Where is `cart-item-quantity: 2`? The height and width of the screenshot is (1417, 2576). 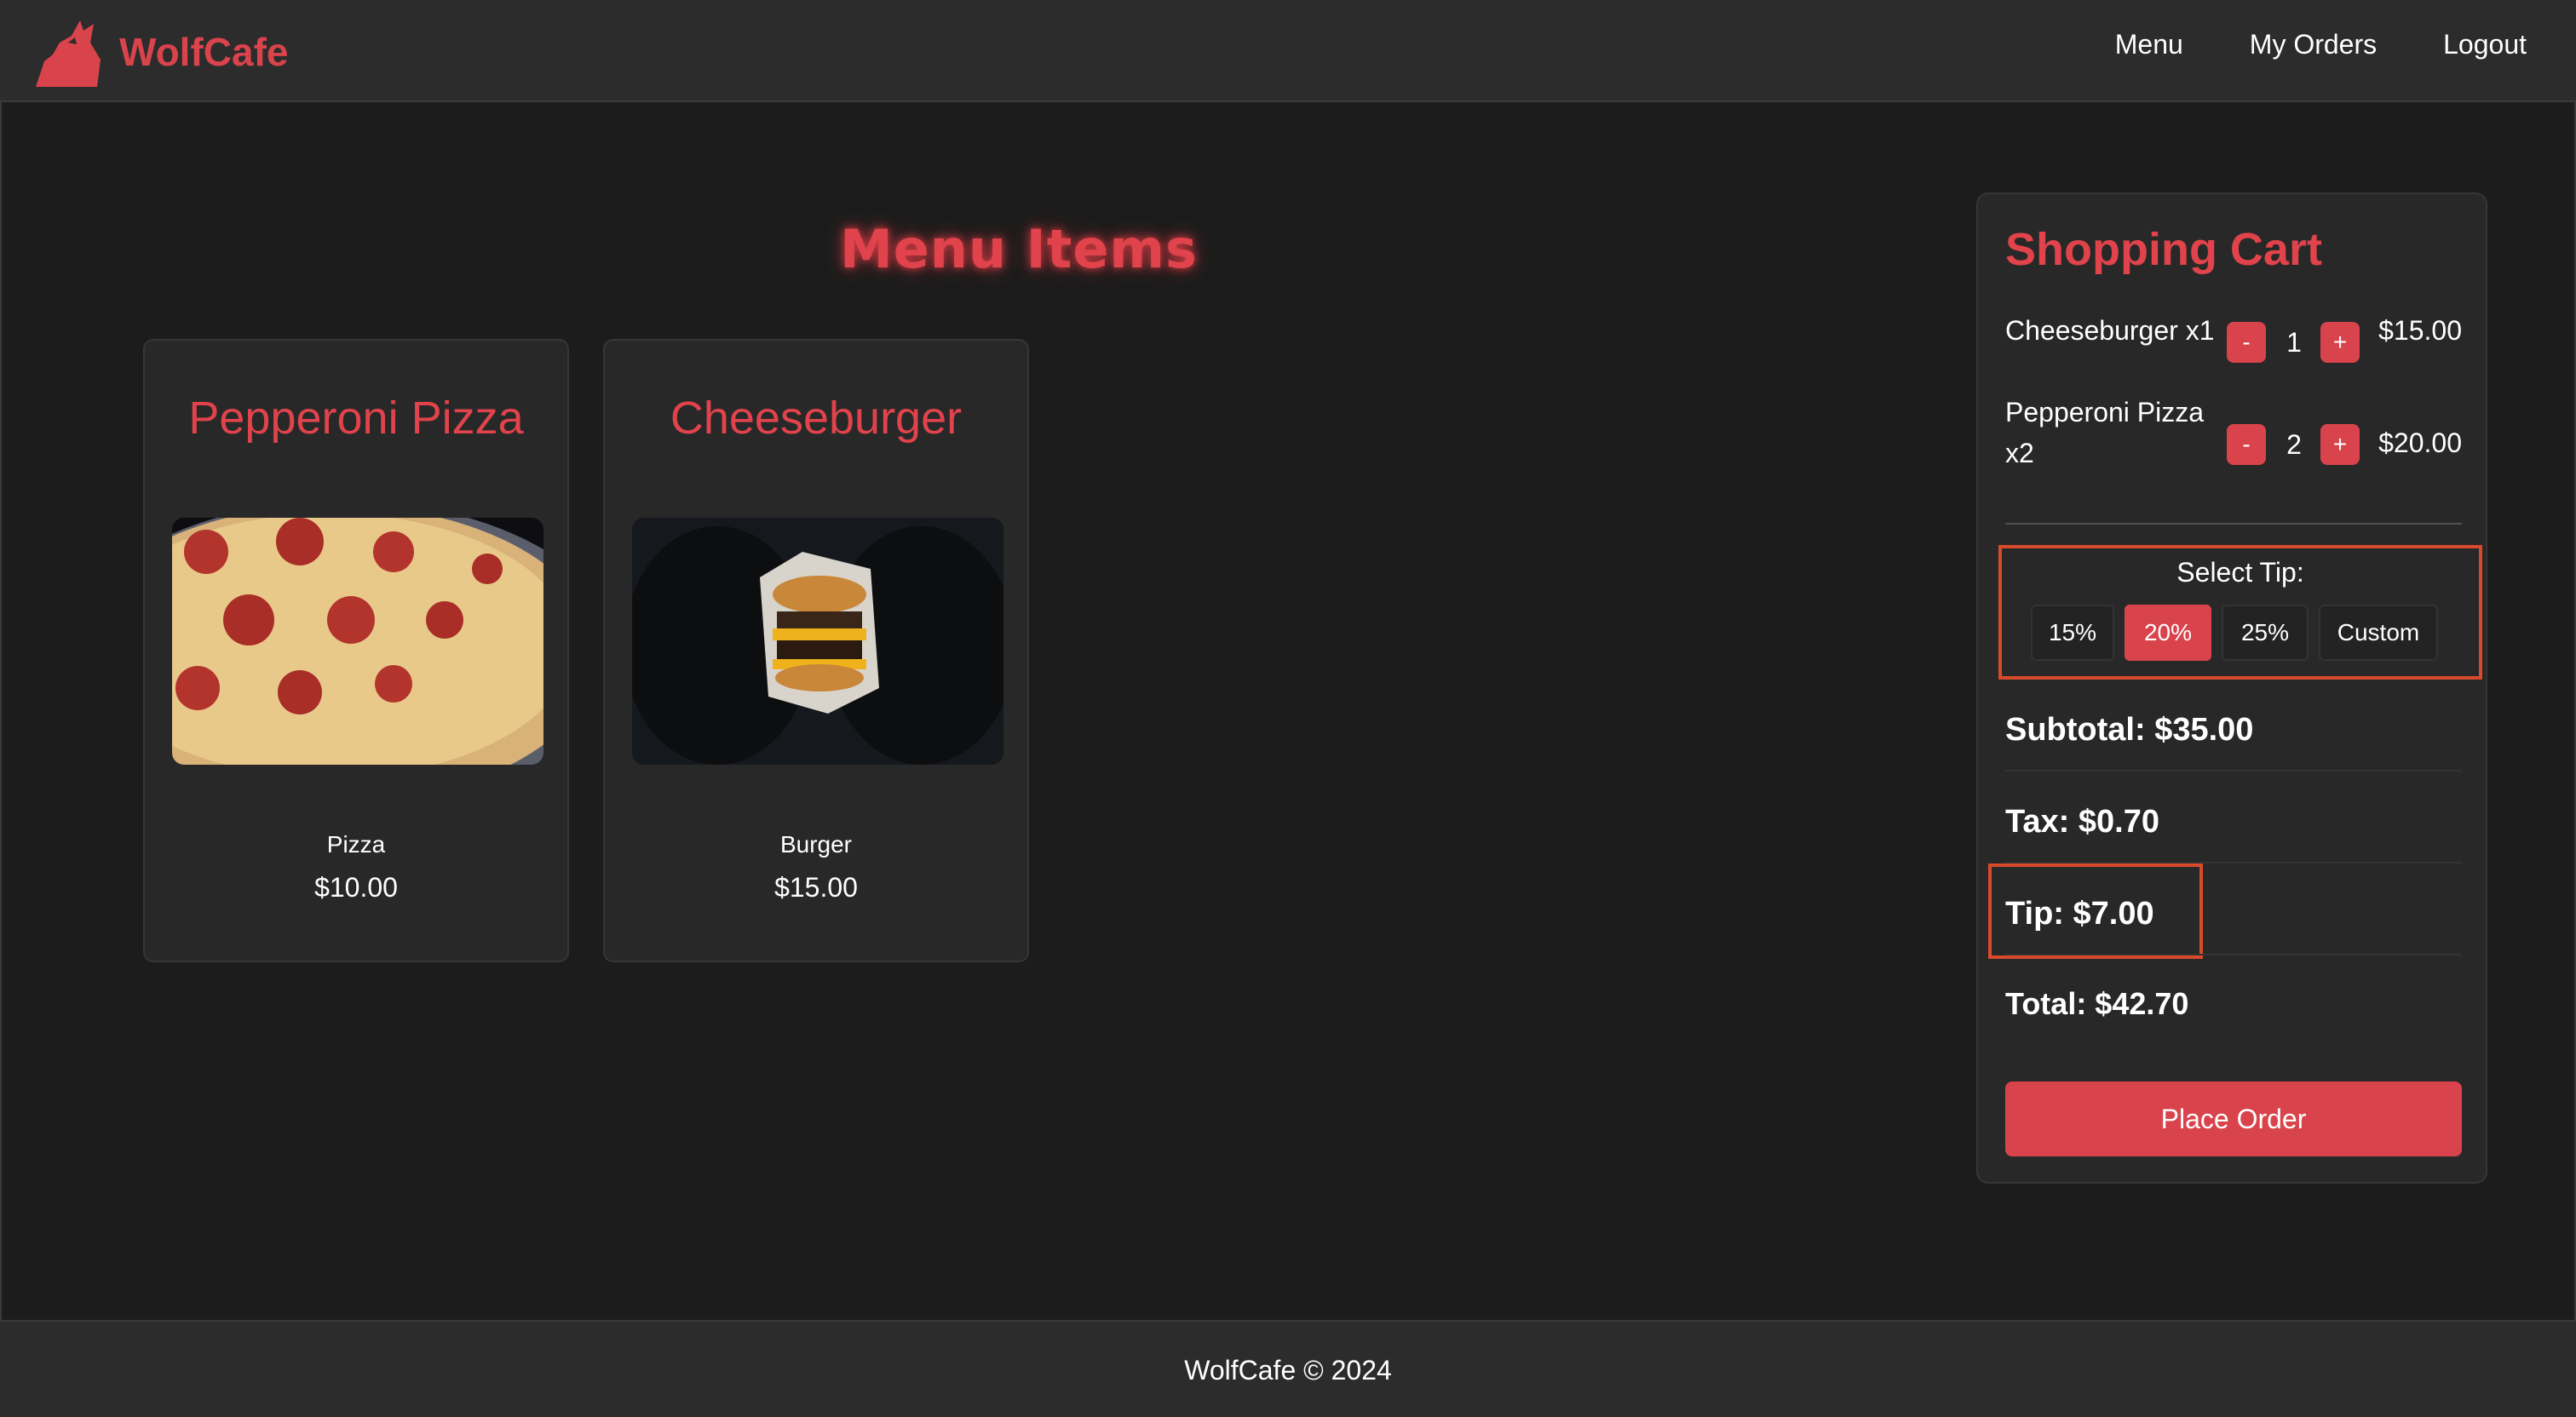
cart-item-quantity: 2 is located at coordinates (2294, 445).